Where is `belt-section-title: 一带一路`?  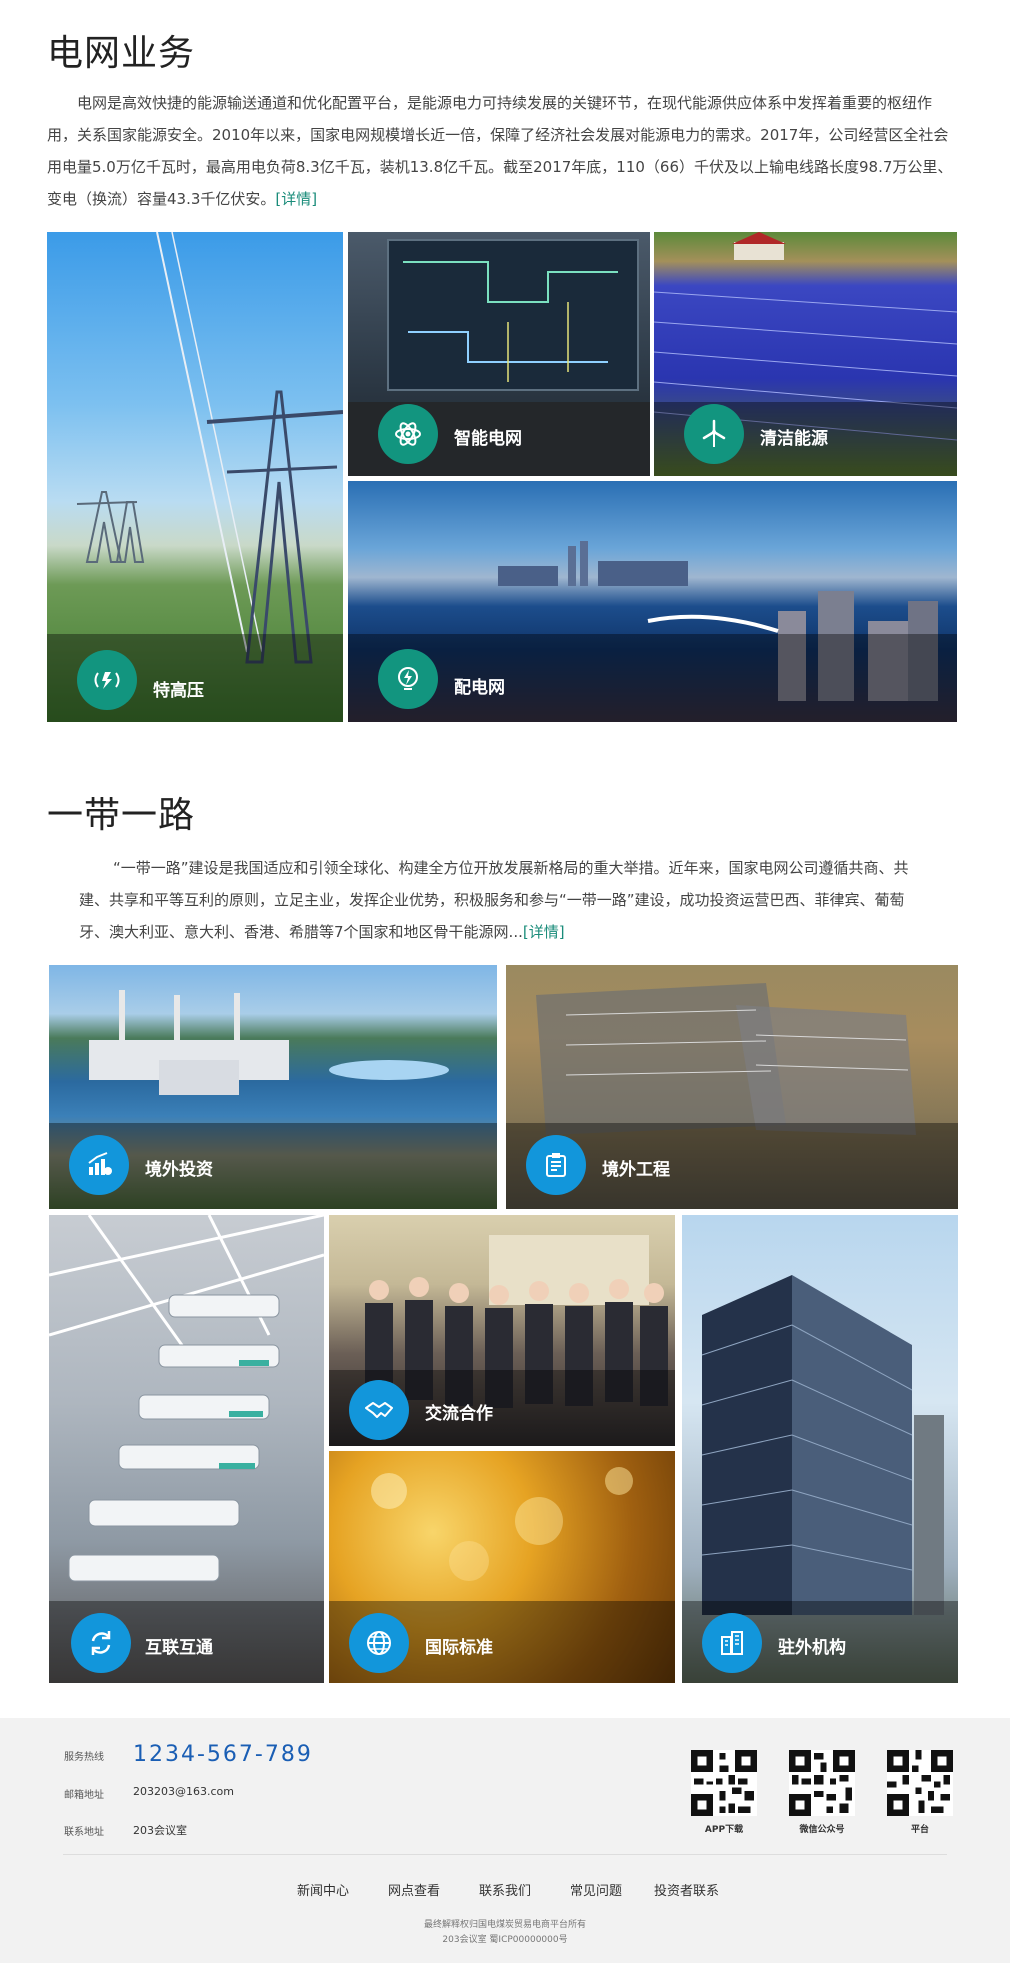 belt-section-title: 一带一路 is located at coordinates (121, 815).